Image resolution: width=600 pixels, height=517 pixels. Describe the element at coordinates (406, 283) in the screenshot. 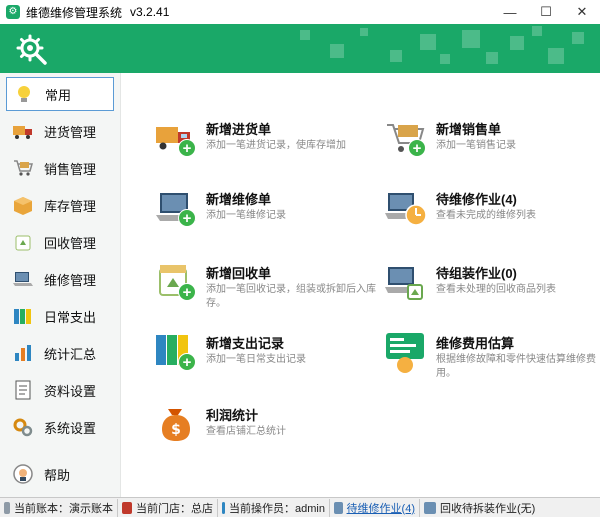

I see `laptop-recycle-icon` at that location.